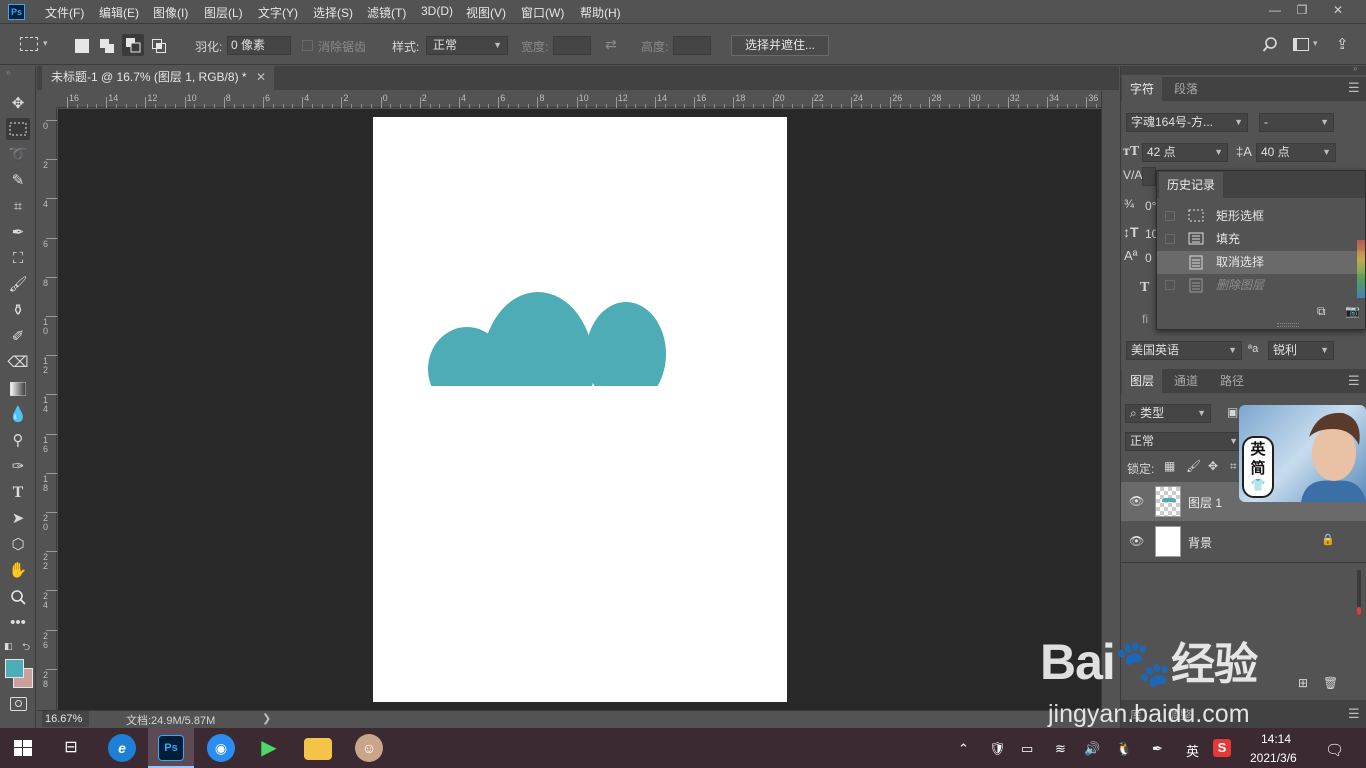 The width and height of the screenshot is (1366, 768). I want to click on eraser-tool-icon: ⌫, so click(18, 363).